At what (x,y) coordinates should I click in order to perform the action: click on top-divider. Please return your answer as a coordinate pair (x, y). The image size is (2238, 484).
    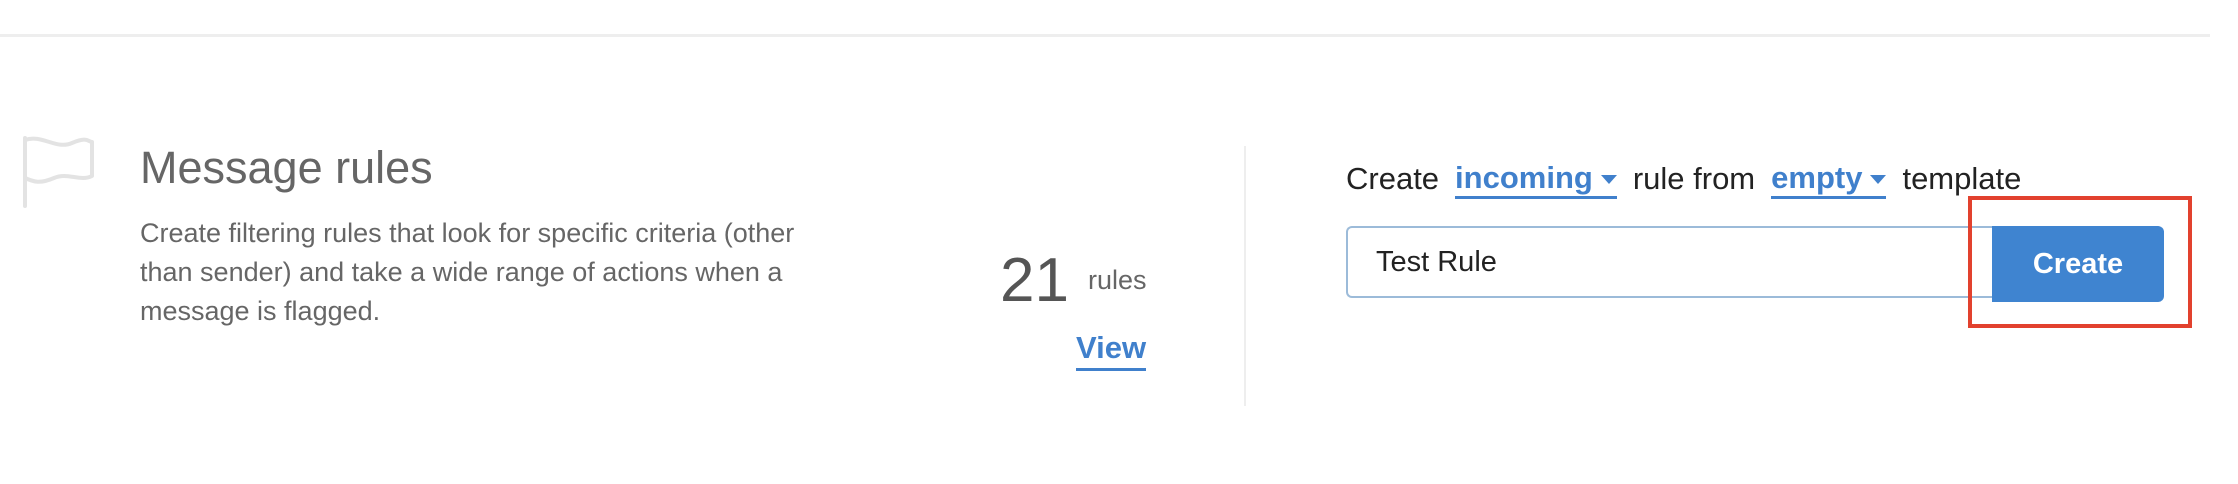
    Looking at the image, I should click on (1105, 35).